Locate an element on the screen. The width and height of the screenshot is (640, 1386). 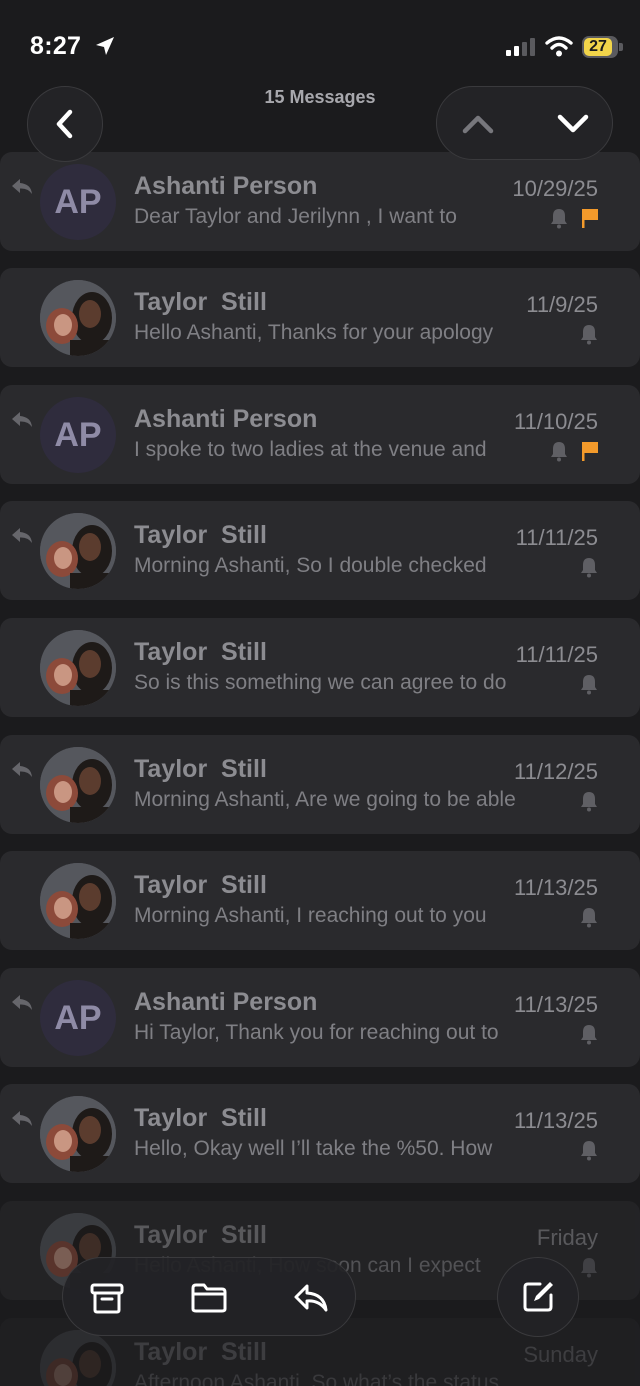
message-date: 10/29/25 is located at coordinates (555, 188).